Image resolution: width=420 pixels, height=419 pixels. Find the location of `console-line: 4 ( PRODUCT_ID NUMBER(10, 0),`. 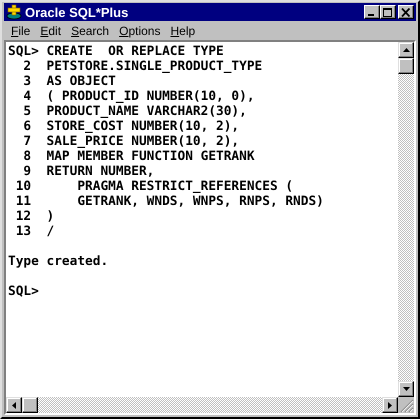

console-line: 4 ( PRODUCT_ID NUMBER(10, 0), is located at coordinates (139, 96).